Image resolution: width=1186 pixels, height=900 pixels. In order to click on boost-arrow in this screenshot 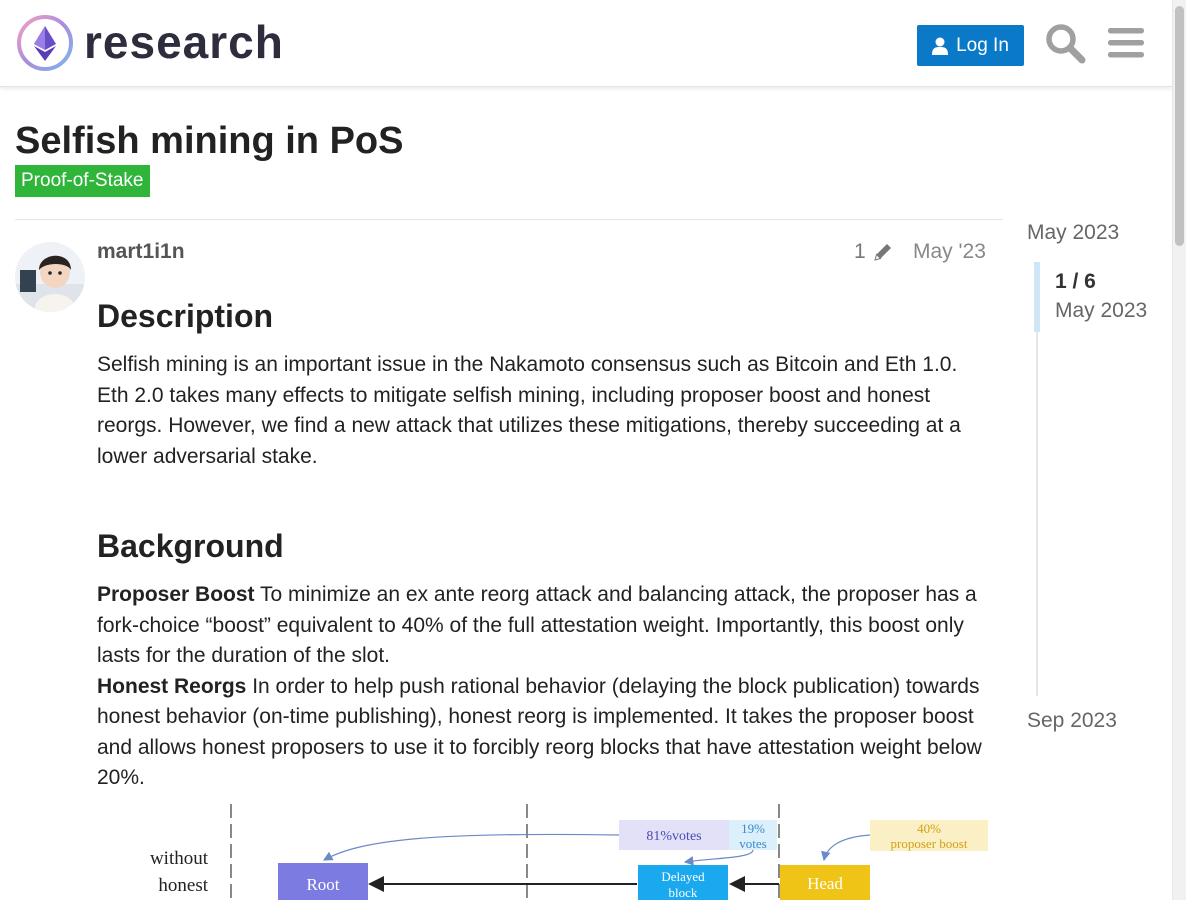, I will do `click(846, 848)`.